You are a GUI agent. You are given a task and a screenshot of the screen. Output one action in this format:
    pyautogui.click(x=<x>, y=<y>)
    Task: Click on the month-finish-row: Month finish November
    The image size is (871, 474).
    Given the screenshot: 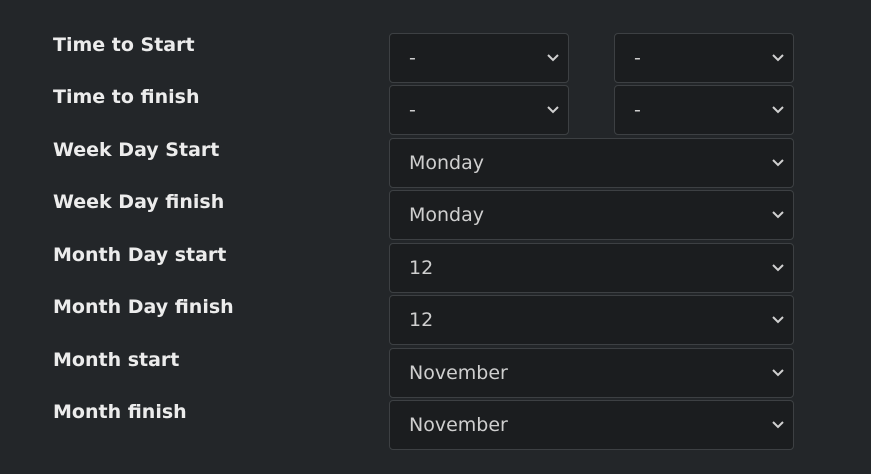 What is the action you would take?
    pyautogui.click(x=435, y=426)
    